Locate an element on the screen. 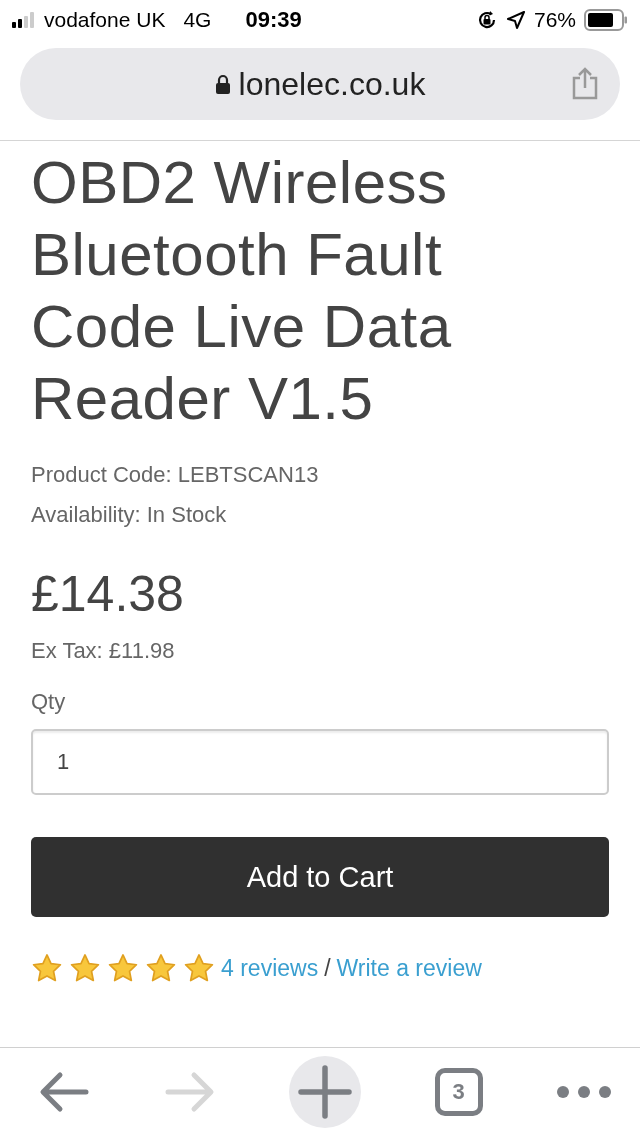 Image resolution: width=640 pixels, height=1136 pixels. location-arrow-icon is located at coordinates (515, 20).